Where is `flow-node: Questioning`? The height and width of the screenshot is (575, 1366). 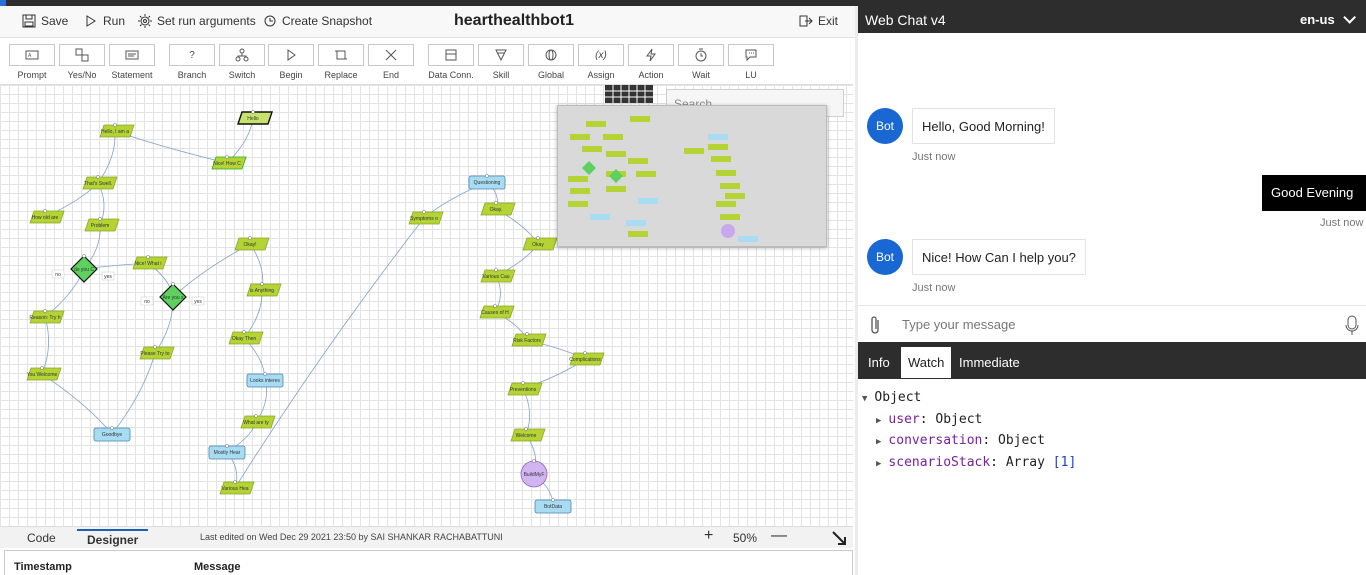
flow-node: Questioning is located at coordinates (487, 182).